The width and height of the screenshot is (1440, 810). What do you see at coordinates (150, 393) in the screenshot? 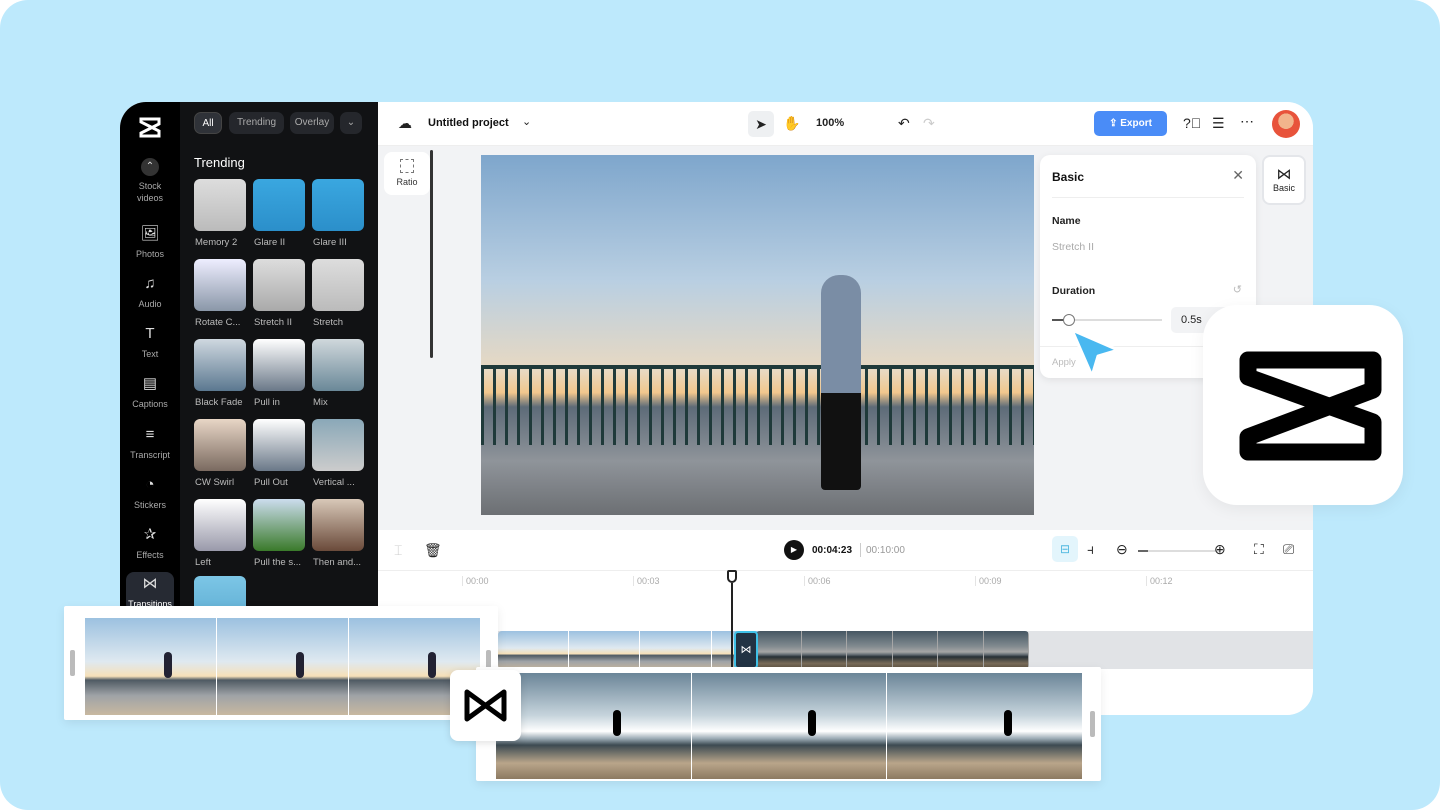
I see `sidebar-item-captions: ▤ Captions` at bounding box center [150, 393].